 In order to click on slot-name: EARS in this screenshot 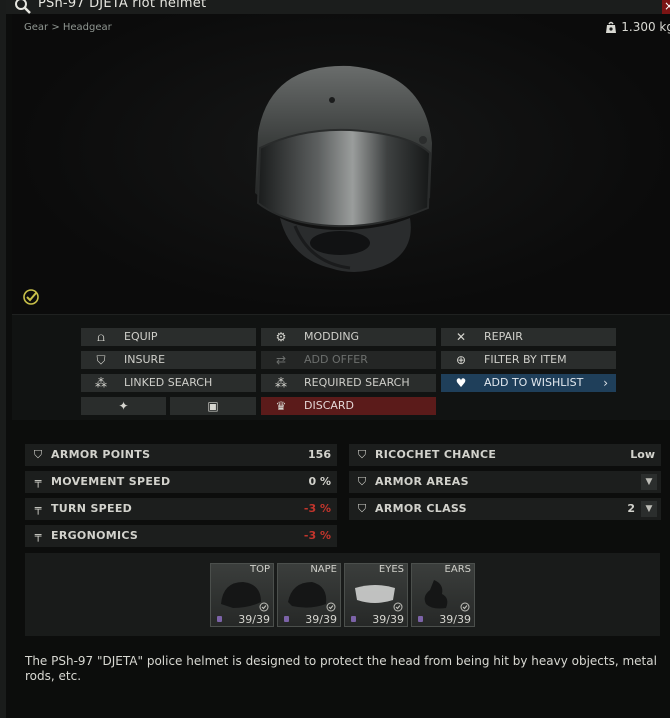, I will do `click(457, 569)`.